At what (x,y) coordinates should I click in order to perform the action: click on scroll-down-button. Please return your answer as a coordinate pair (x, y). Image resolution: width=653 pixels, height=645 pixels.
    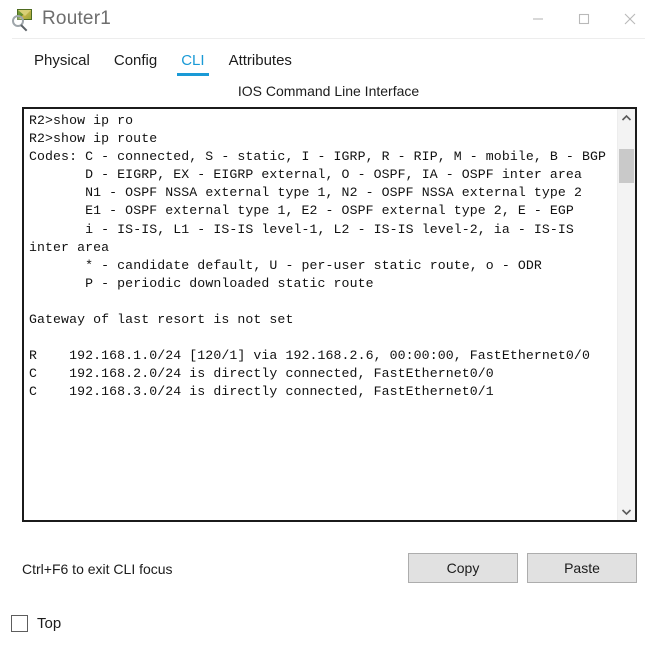
    Looking at the image, I should click on (626, 511).